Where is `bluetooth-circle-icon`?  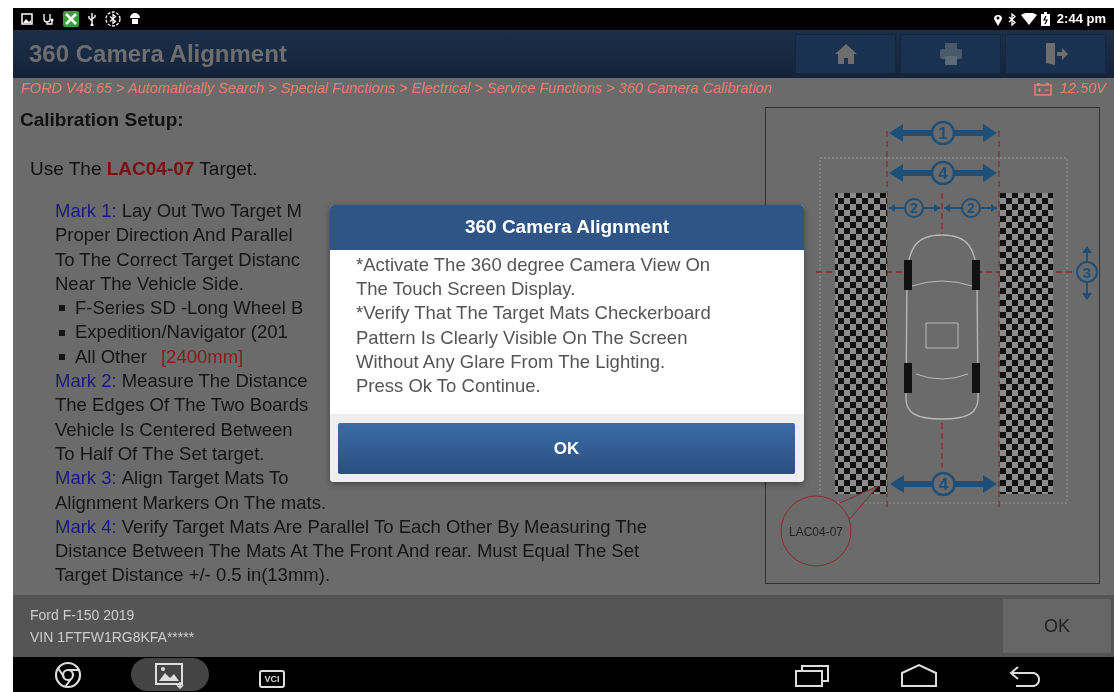 bluetooth-circle-icon is located at coordinates (113, 19).